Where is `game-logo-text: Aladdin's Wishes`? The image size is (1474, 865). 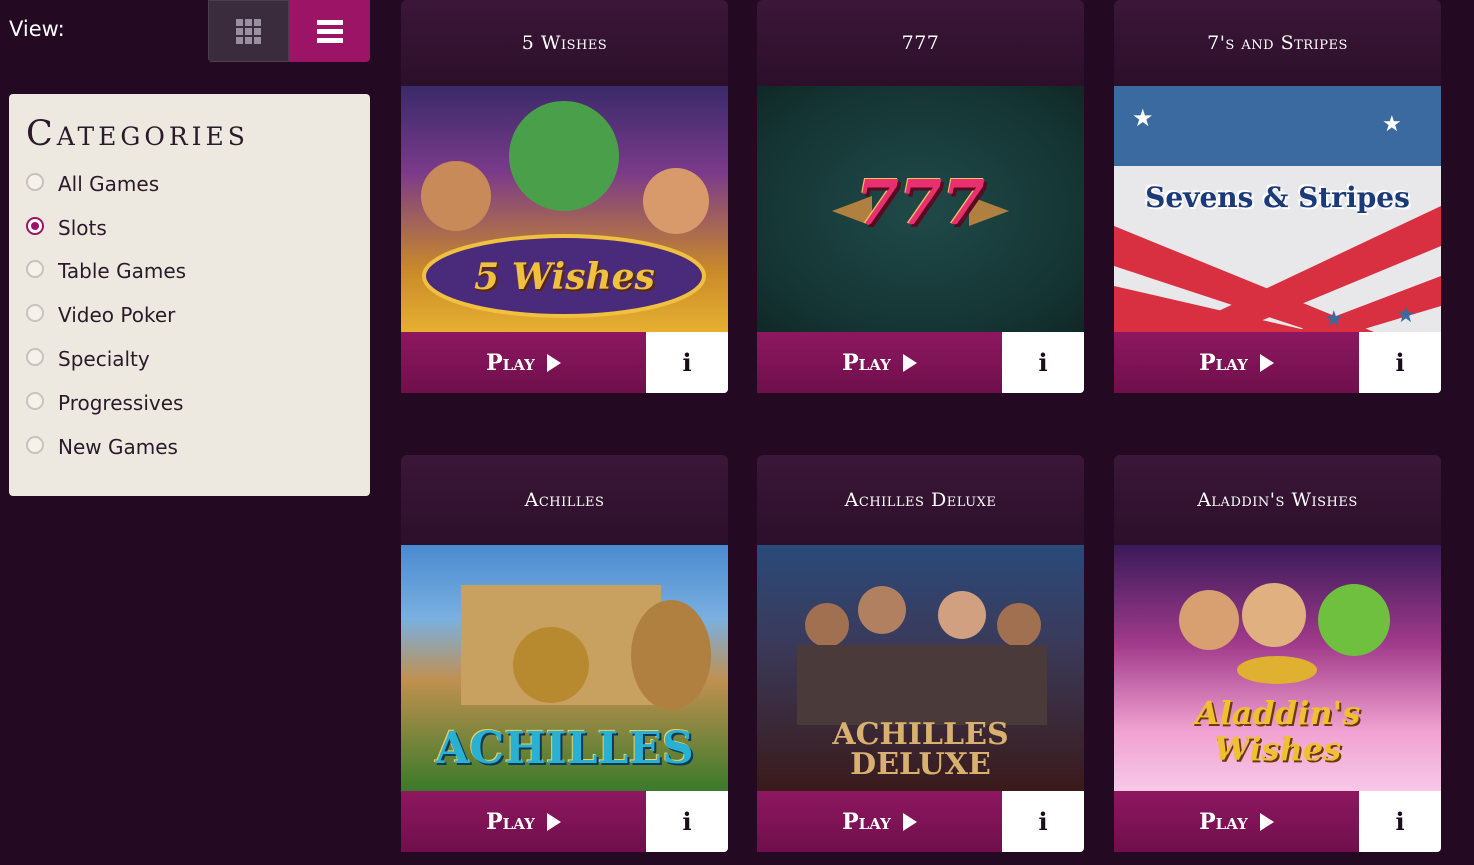
game-logo-text: Aladdin's Wishes is located at coordinates (1277, 731).